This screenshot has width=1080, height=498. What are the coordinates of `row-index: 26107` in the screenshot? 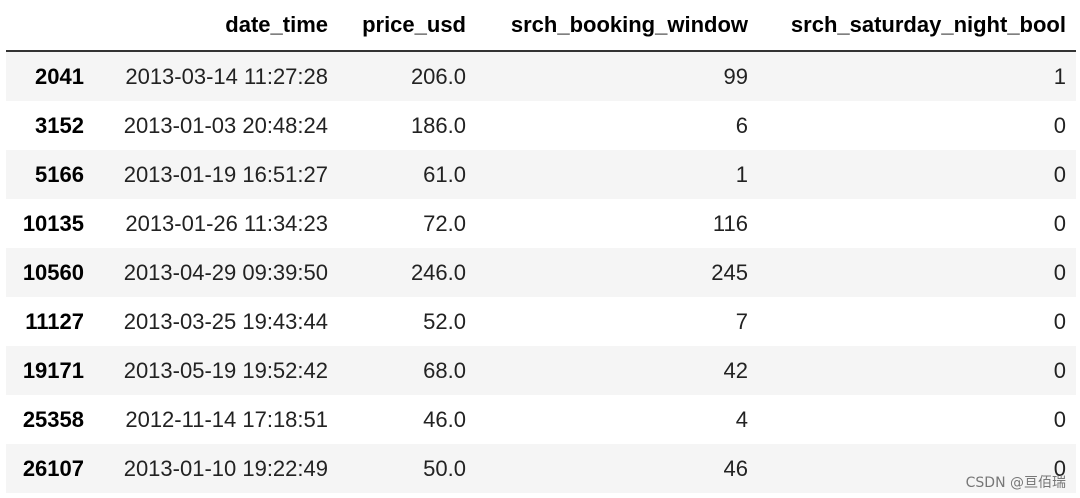 It's located at (53, 468).